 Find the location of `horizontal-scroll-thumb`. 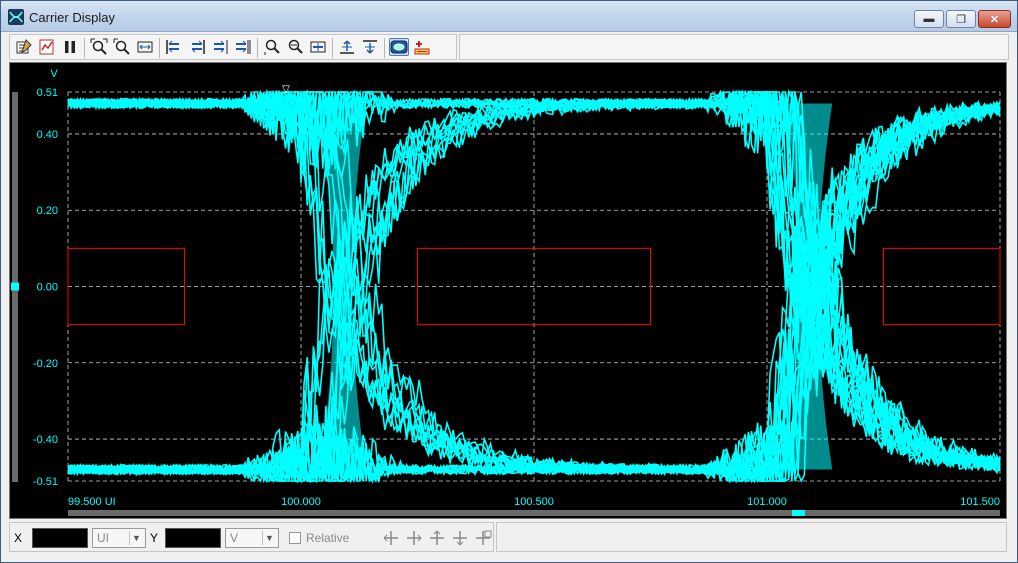

horizontal-scroll-thumb is located at coordinates (798, 513).